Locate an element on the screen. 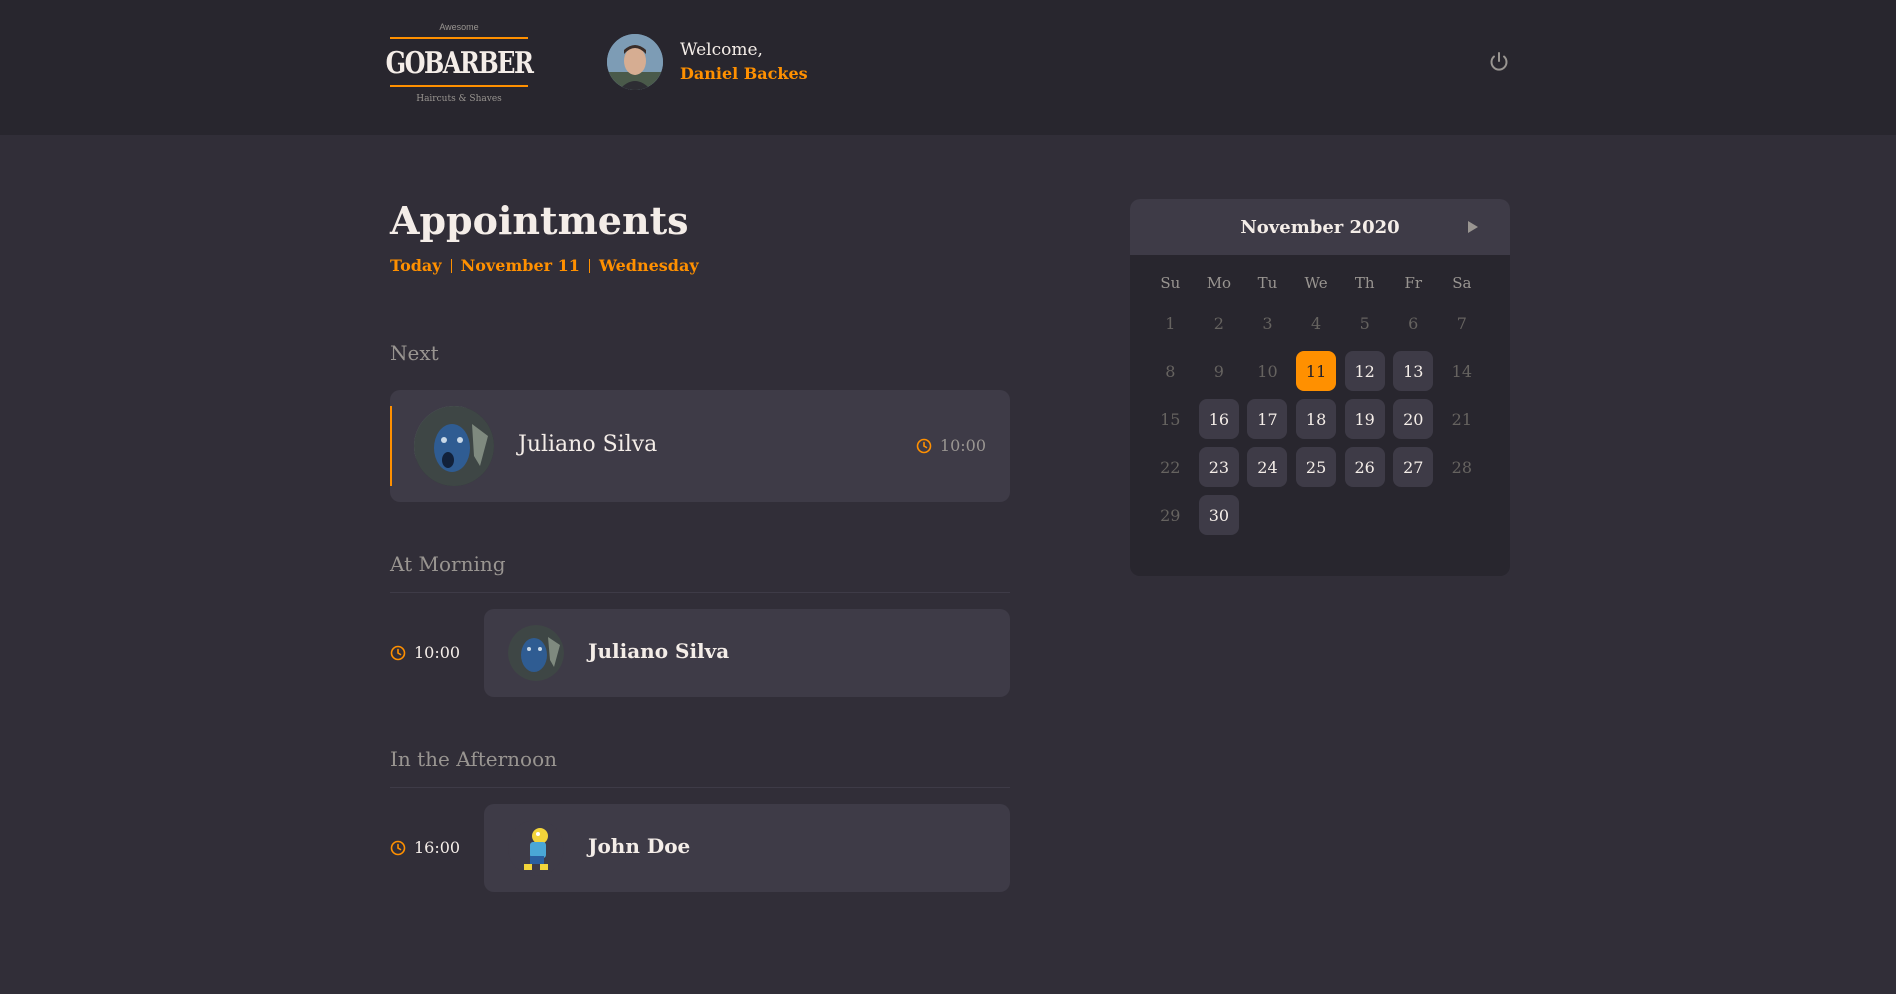  user-avatar is located at coordinates (635, 62).